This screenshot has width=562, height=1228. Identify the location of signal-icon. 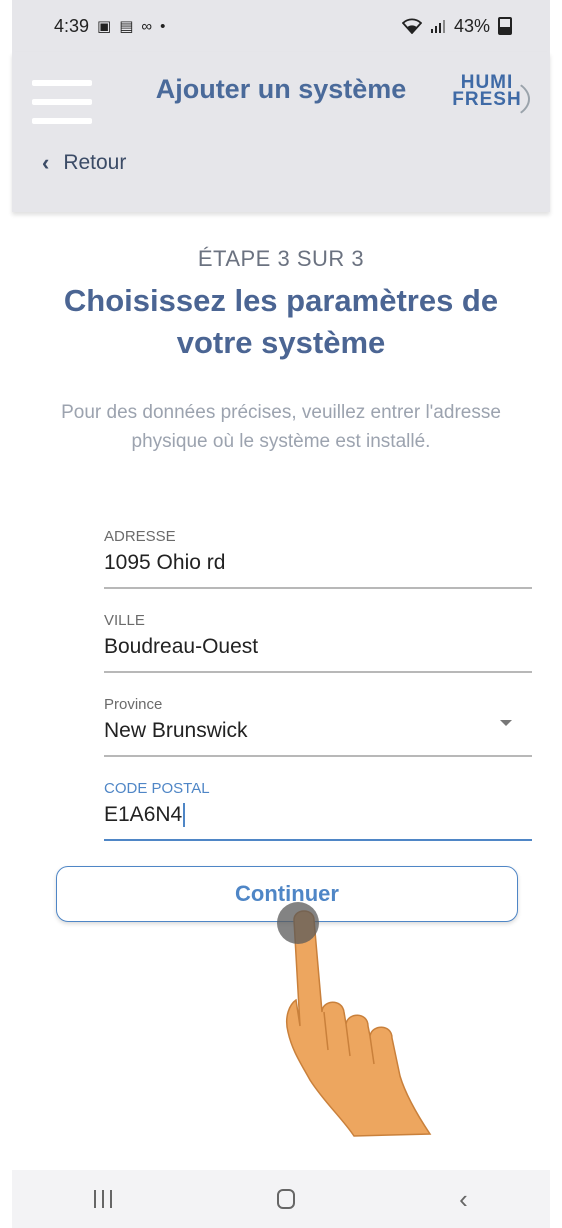
(437, 26).